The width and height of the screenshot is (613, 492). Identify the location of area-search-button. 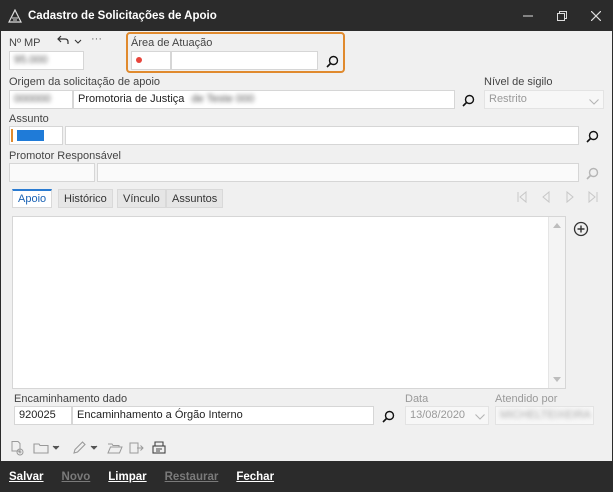
(332, 61).